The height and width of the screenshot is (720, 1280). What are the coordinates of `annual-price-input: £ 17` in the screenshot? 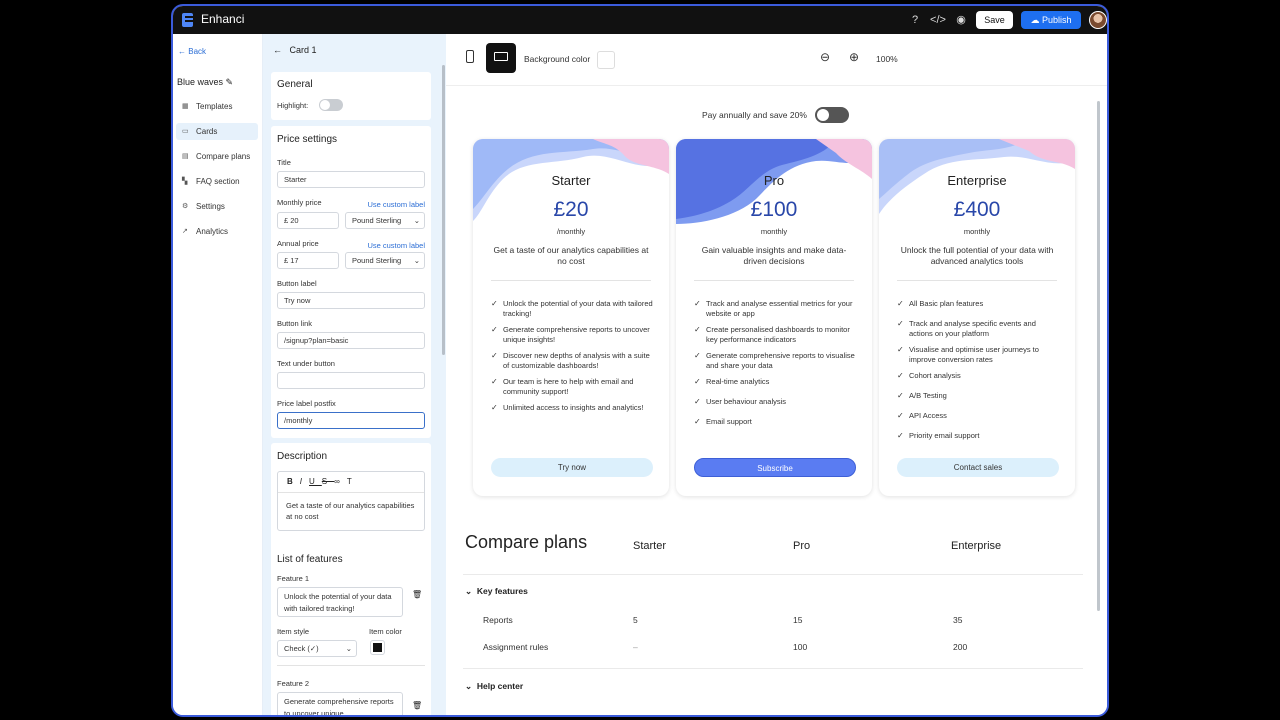 It's located at (308, 260).